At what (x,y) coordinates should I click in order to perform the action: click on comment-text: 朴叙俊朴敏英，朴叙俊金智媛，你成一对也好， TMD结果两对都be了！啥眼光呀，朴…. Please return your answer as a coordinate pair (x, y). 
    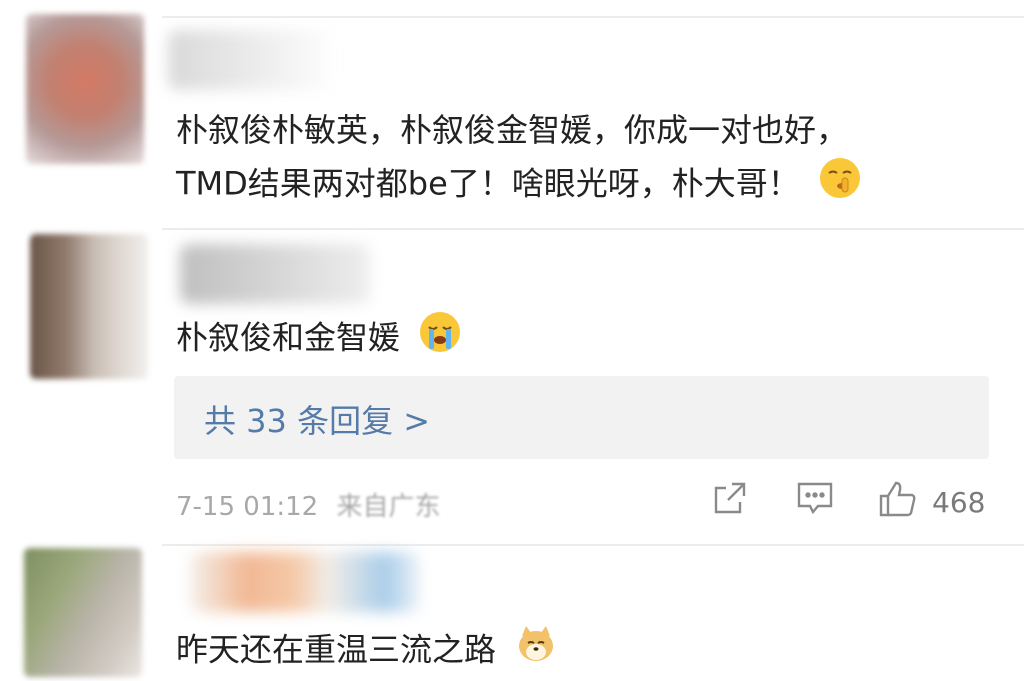
    Looking at the image, I should click on (519, 159).